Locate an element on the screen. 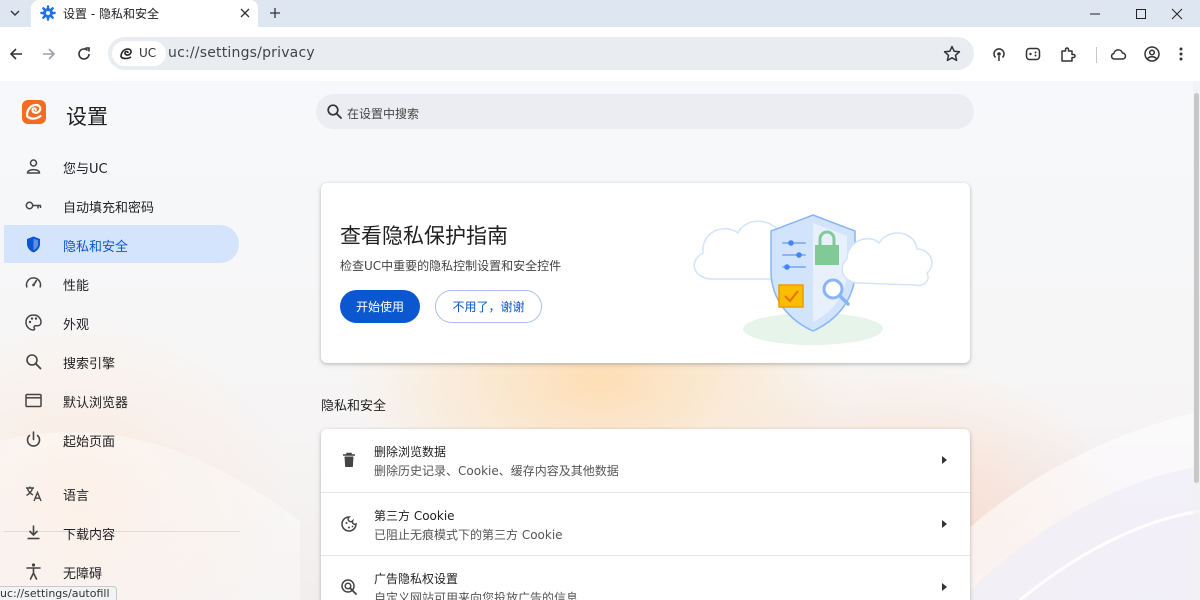  dismiss-promo-button: 不用了，谢谢 is located at coordinates (488, 306).